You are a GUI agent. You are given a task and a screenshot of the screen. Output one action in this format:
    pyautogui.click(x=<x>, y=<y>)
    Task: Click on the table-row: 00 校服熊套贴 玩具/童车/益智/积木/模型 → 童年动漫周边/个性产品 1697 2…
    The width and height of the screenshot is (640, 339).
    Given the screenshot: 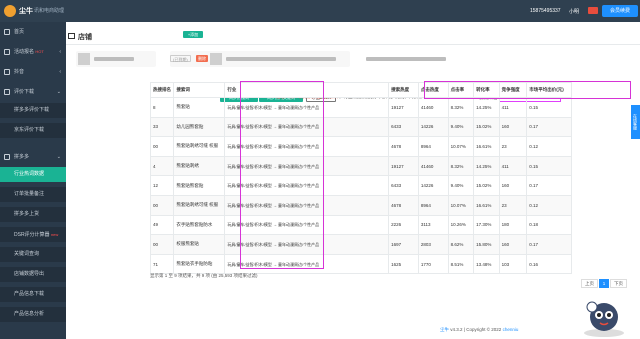 What is the action you would take?
    pyautogui.click(x=360, y=244)
    